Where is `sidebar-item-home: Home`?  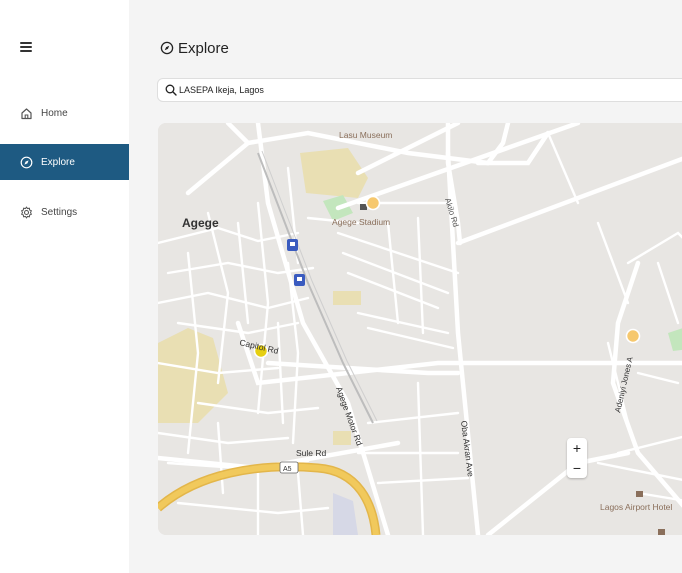 sidebar-item-home: Home is located at coordinates (64, 113).